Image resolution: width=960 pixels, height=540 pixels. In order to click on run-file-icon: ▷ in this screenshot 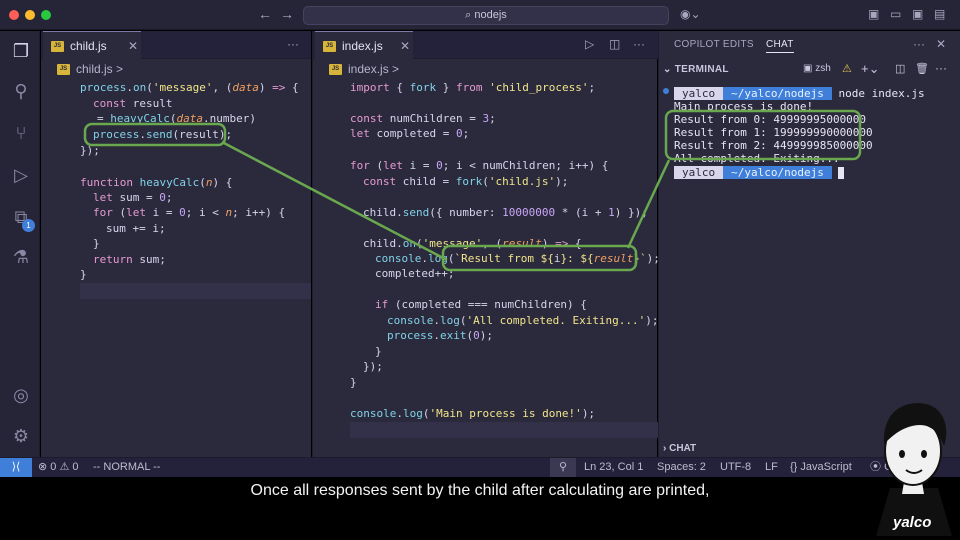, I will do `click(589, 44)`.